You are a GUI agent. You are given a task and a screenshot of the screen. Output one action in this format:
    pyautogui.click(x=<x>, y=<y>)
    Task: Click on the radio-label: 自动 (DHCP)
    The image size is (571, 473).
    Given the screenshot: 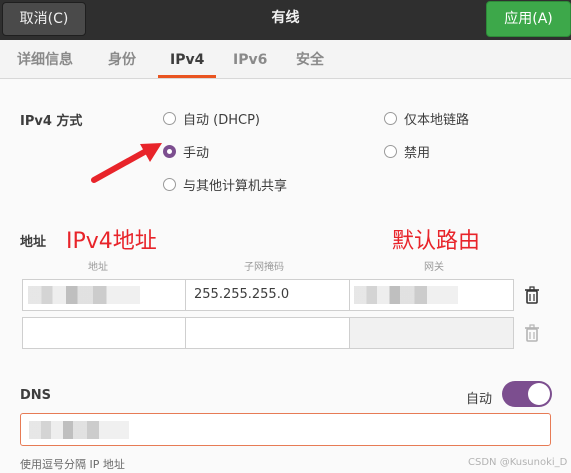 What is the action you would take?
    pyautogui.click(x=221, y=120)
    